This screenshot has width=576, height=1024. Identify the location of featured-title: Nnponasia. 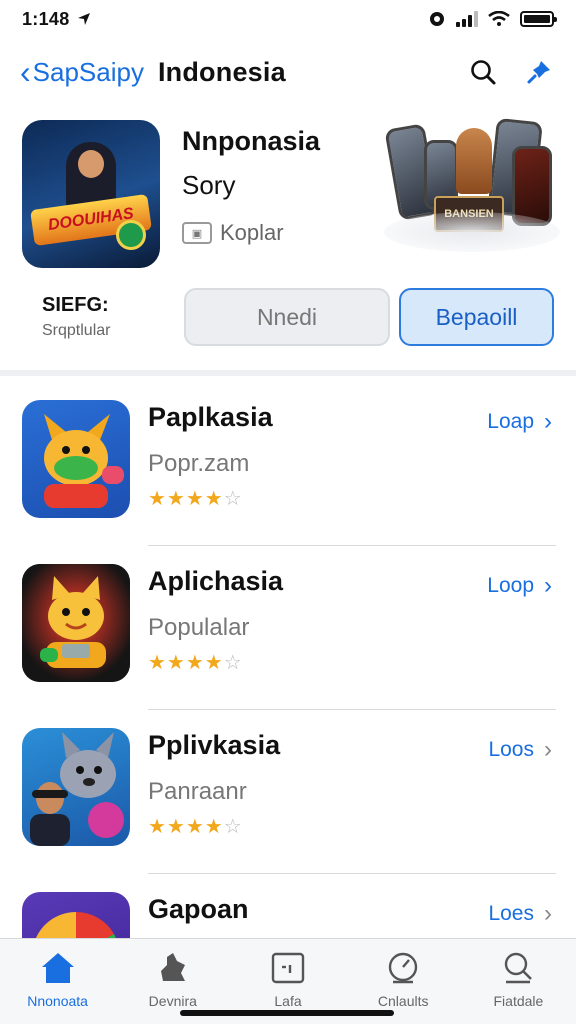
(251, 141).